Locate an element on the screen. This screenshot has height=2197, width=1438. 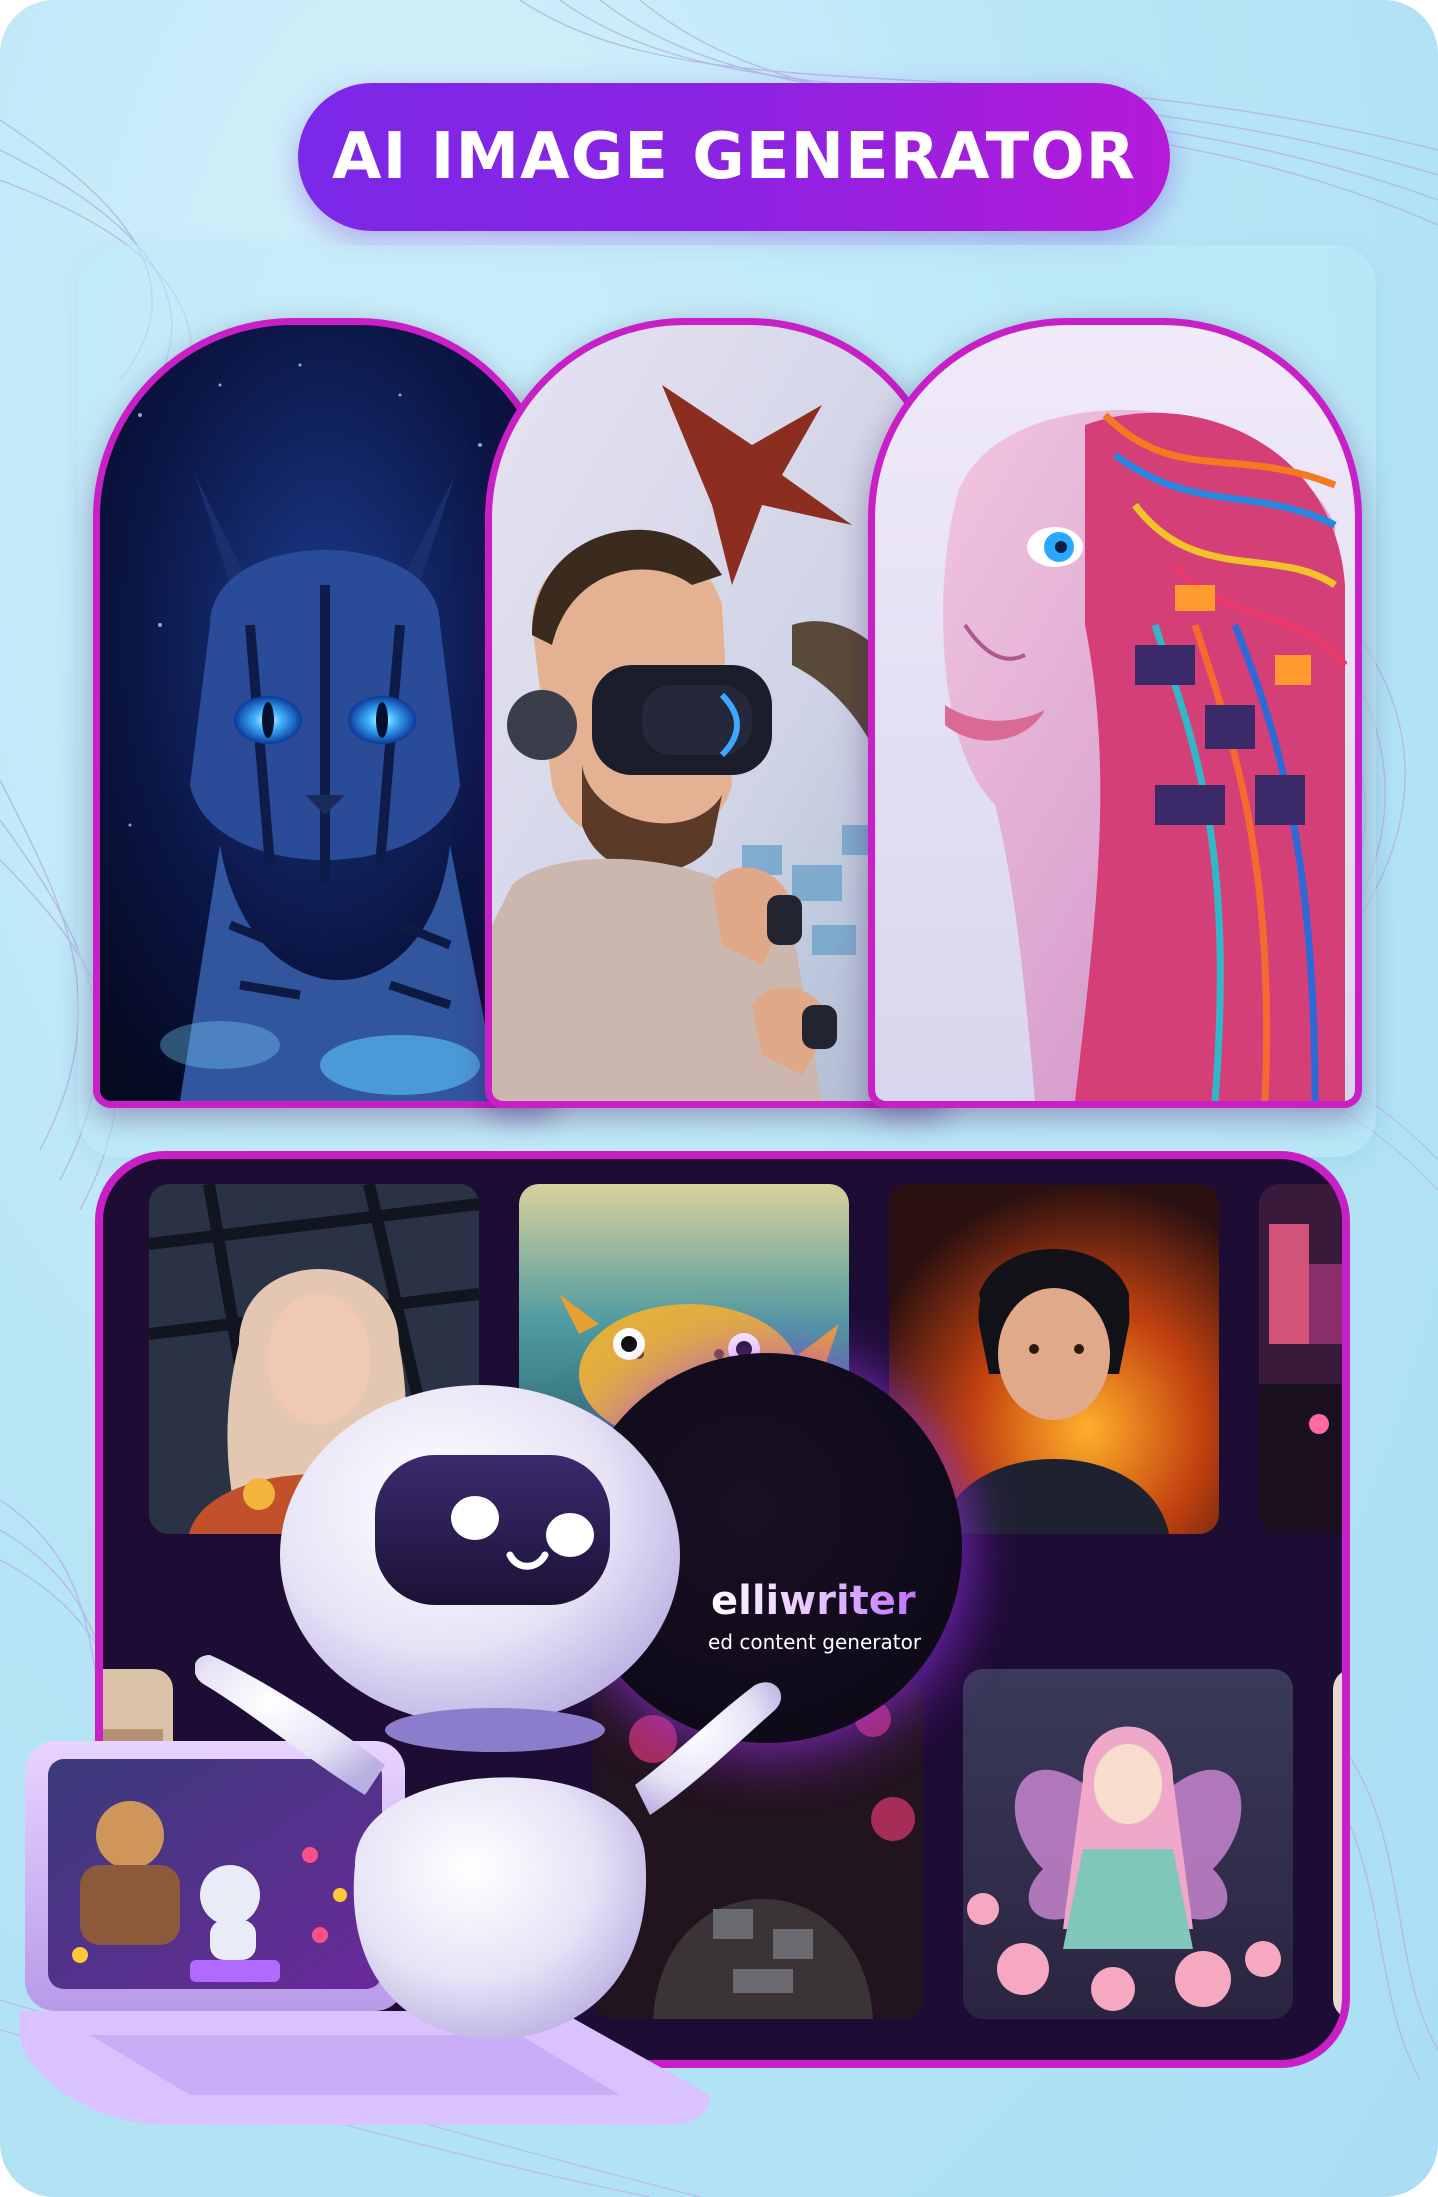
page-title: AI IMAGE GENERATOR is located at coordinates (734, 157).